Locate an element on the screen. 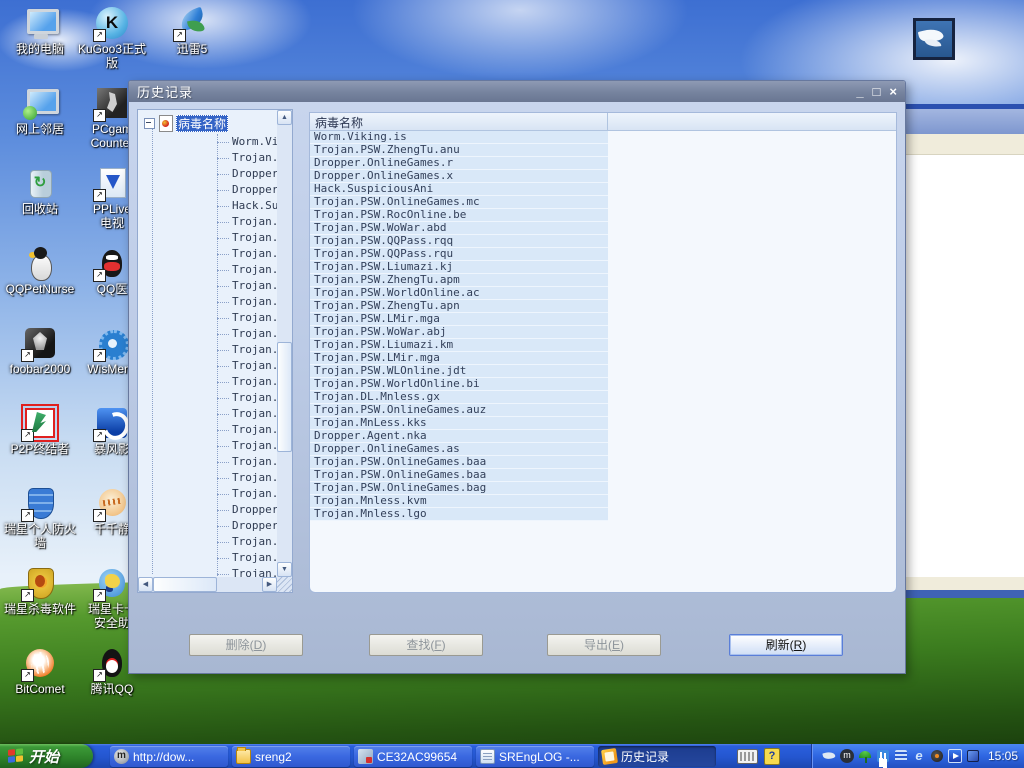 Image resolution: width=1024 pixels, height=768 pixels. tree-item: Trojan.PSW.WoWar.abj is located at coordinates (208, 382).